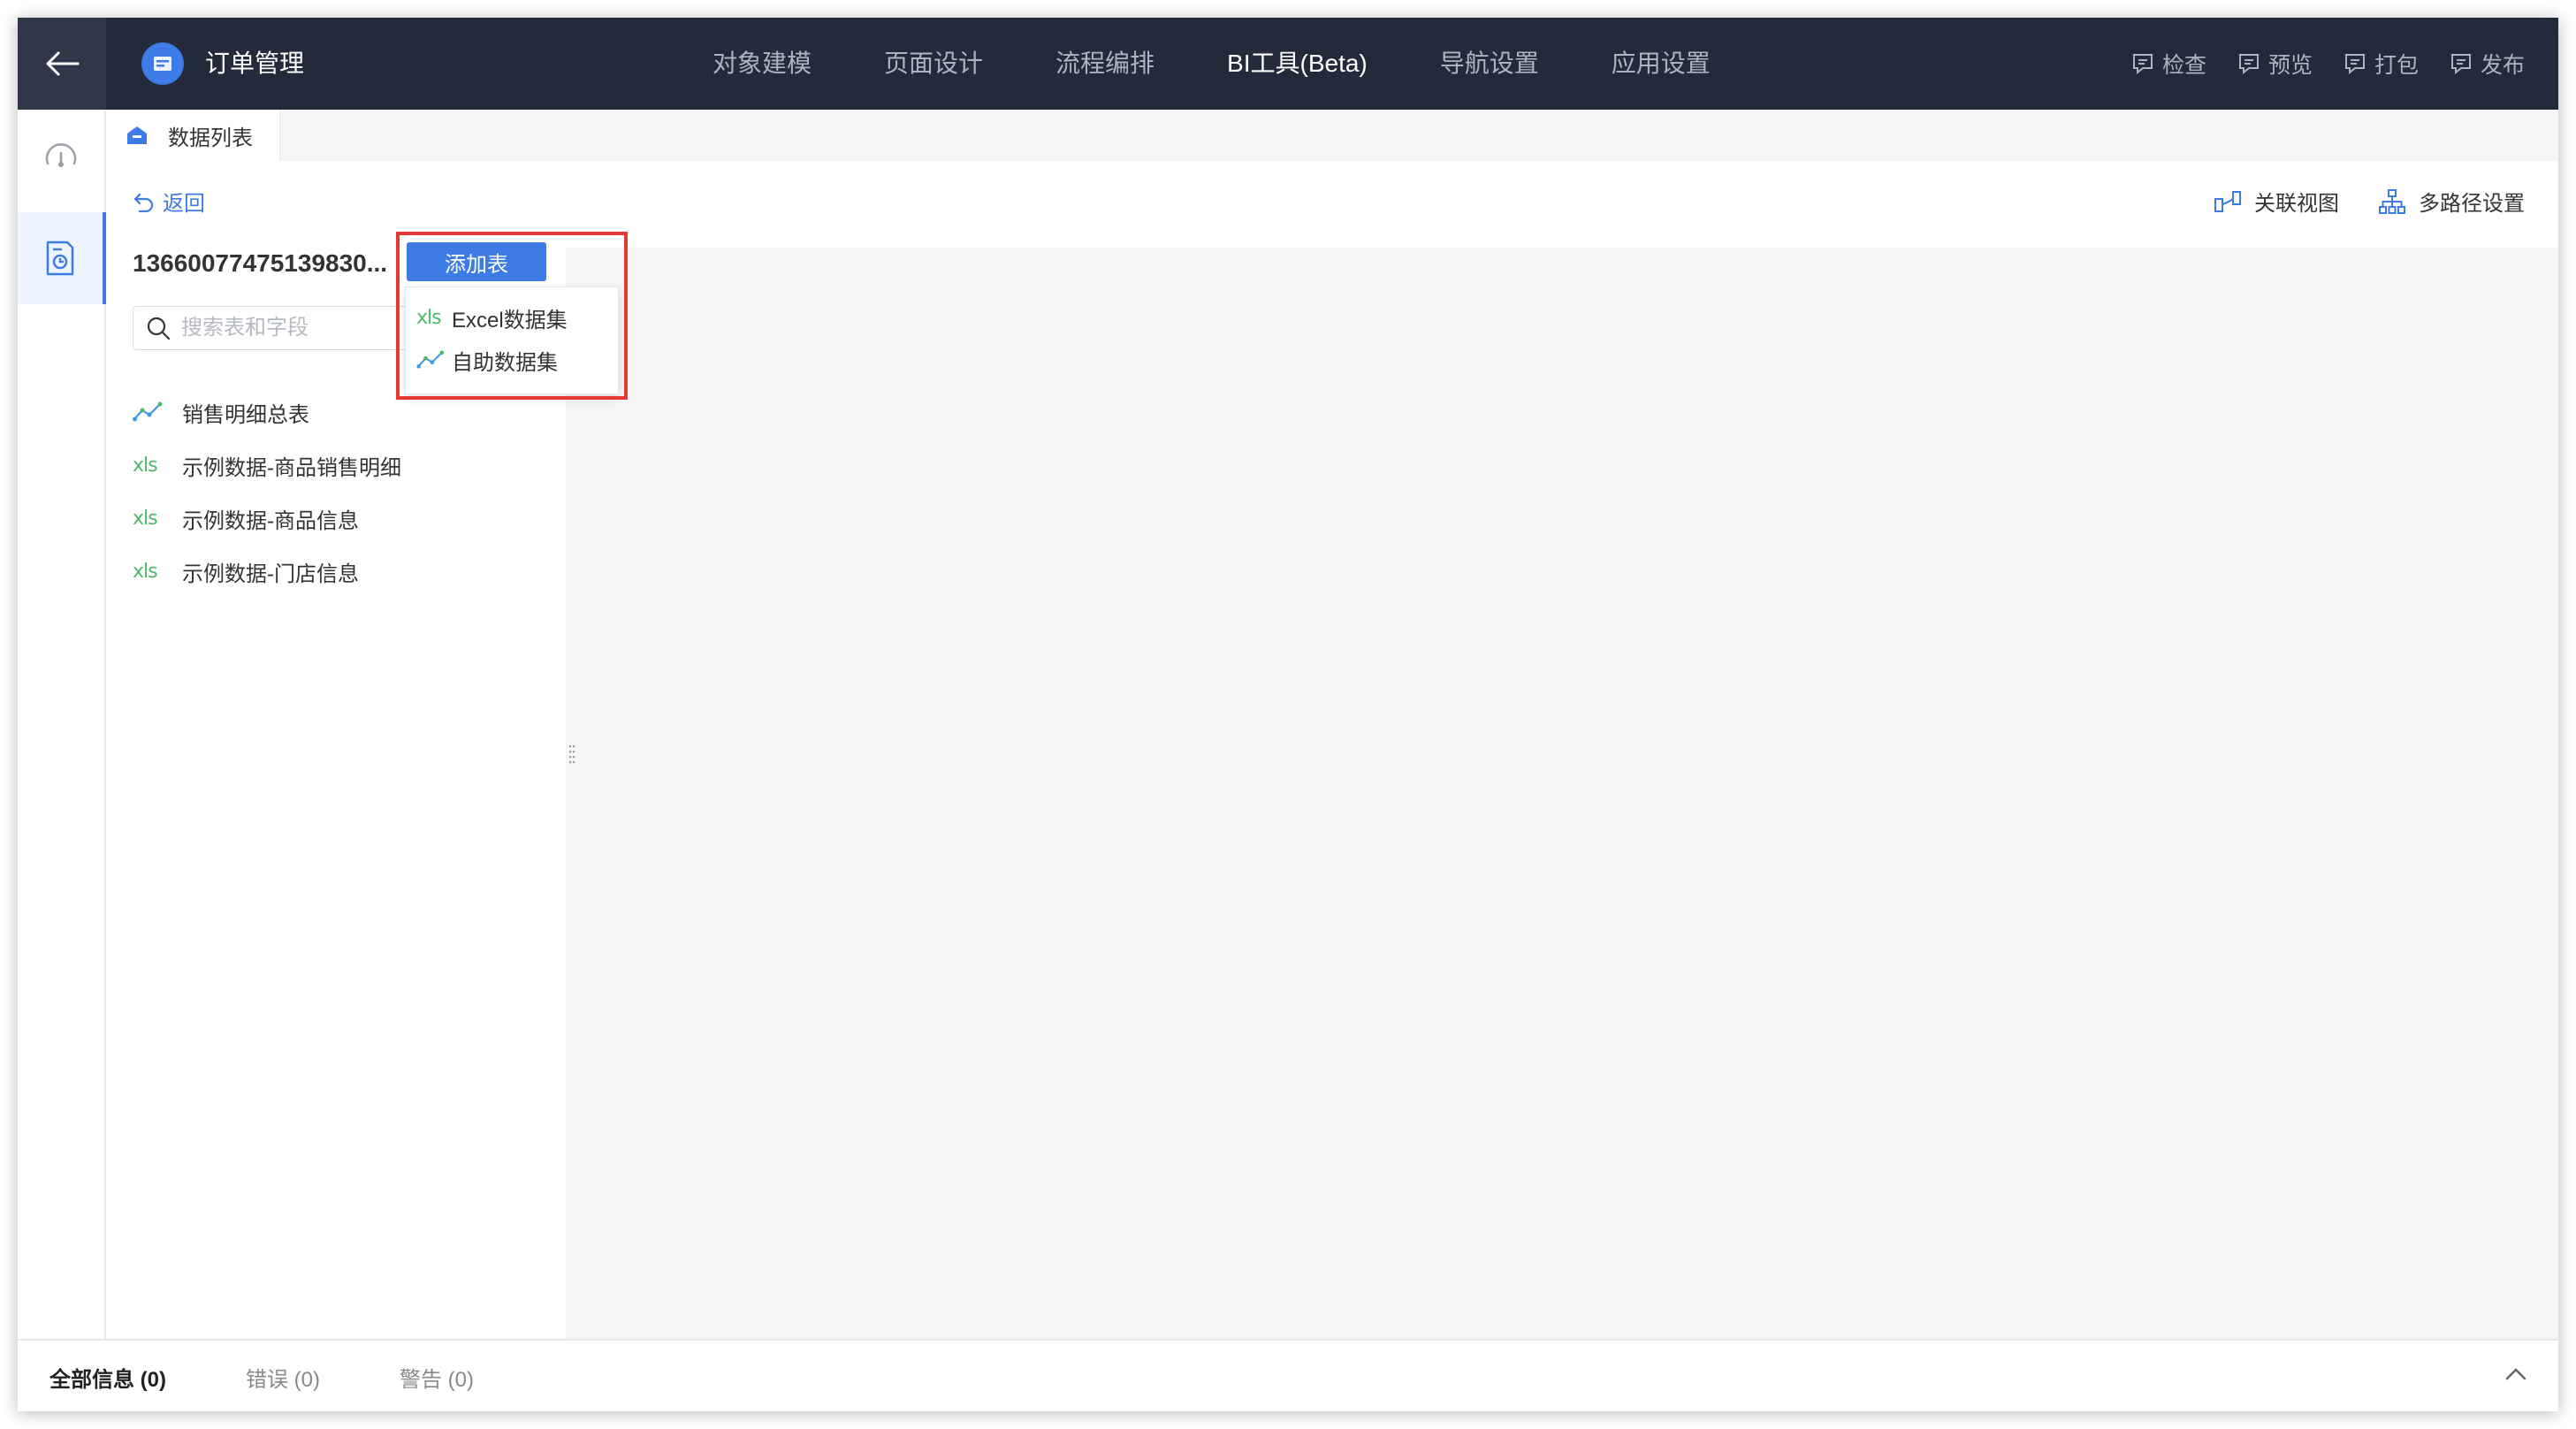 This screenshot has width=2576, height=1429. I want to click on relation-view-label: 关联视图, so click(2296, 204).